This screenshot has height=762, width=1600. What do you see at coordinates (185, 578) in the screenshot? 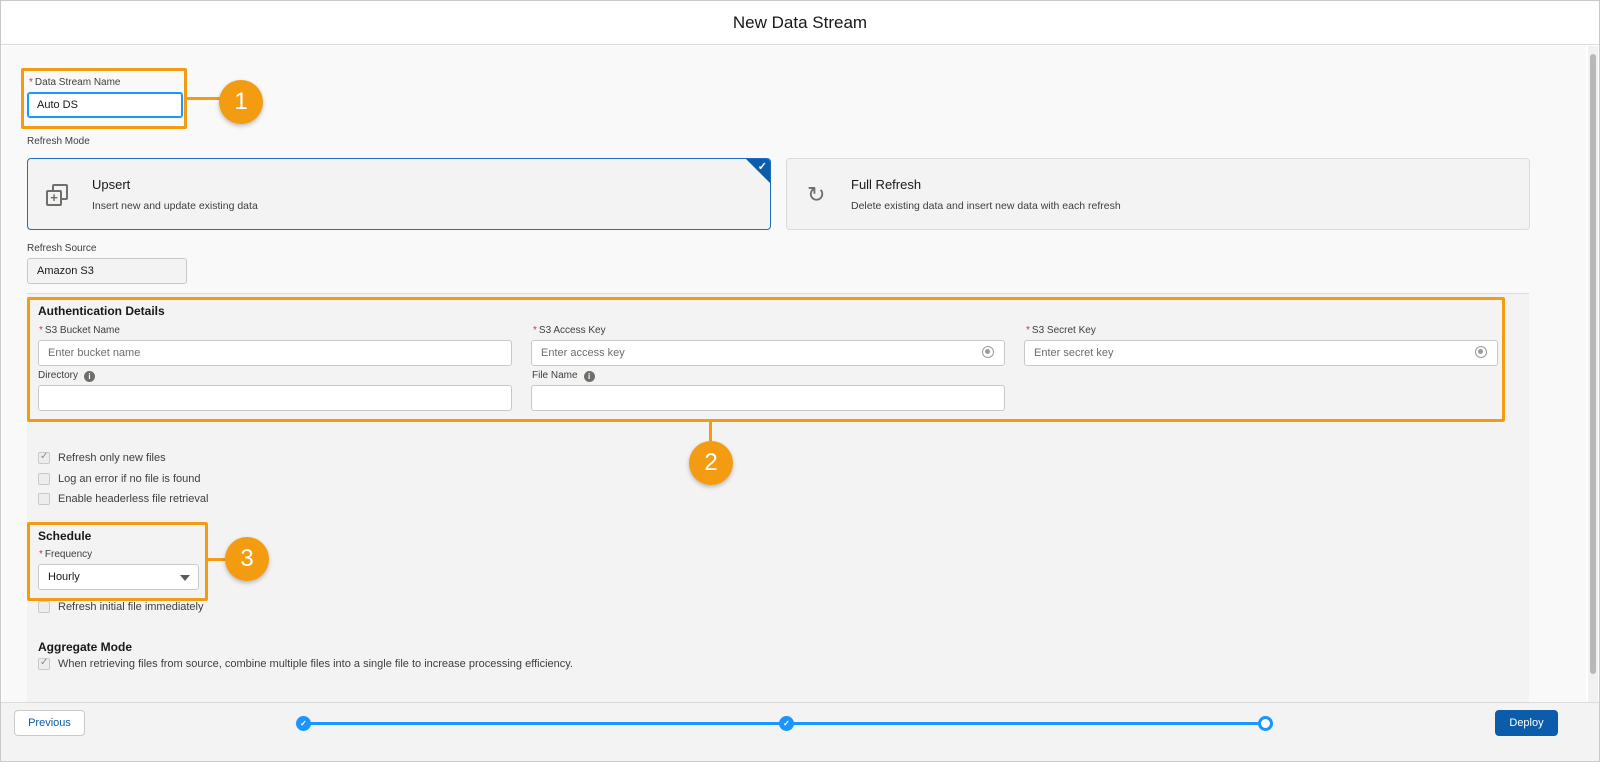
I see `chevron-down-icon` at bounding box center [185, 578].